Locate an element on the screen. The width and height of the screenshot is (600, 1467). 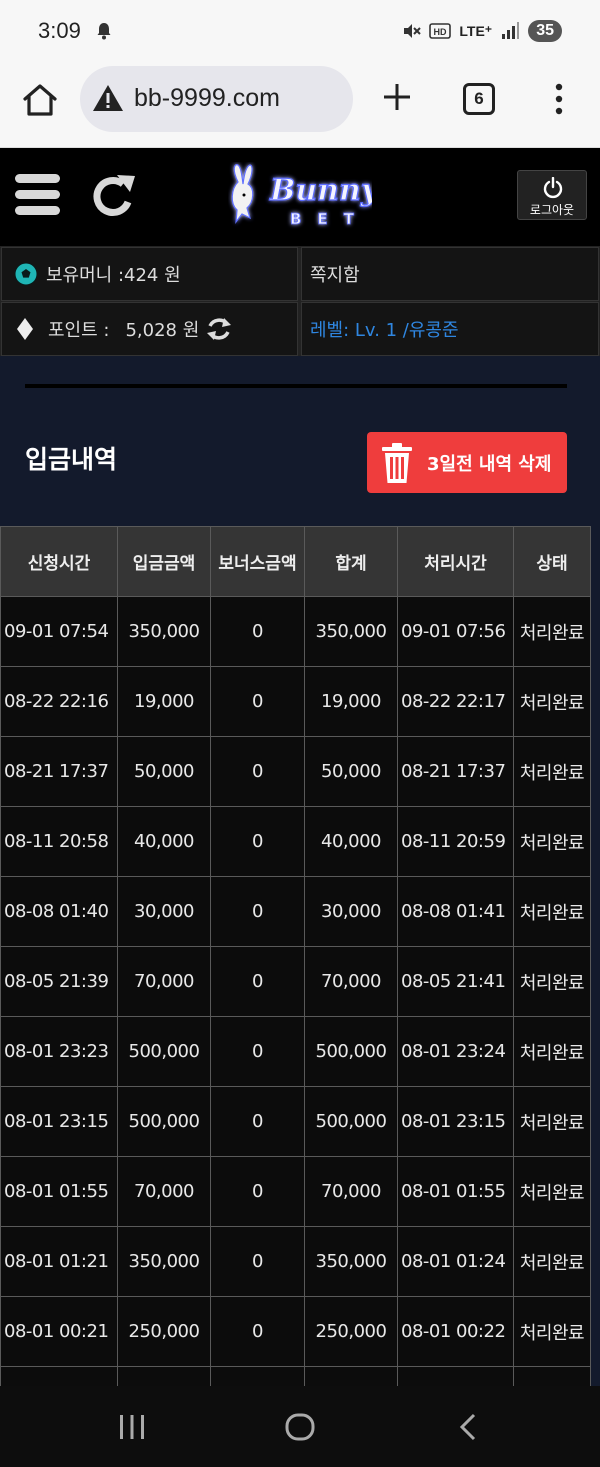
request-time: 08-11 20:58 is located at coordinates (59, 841).